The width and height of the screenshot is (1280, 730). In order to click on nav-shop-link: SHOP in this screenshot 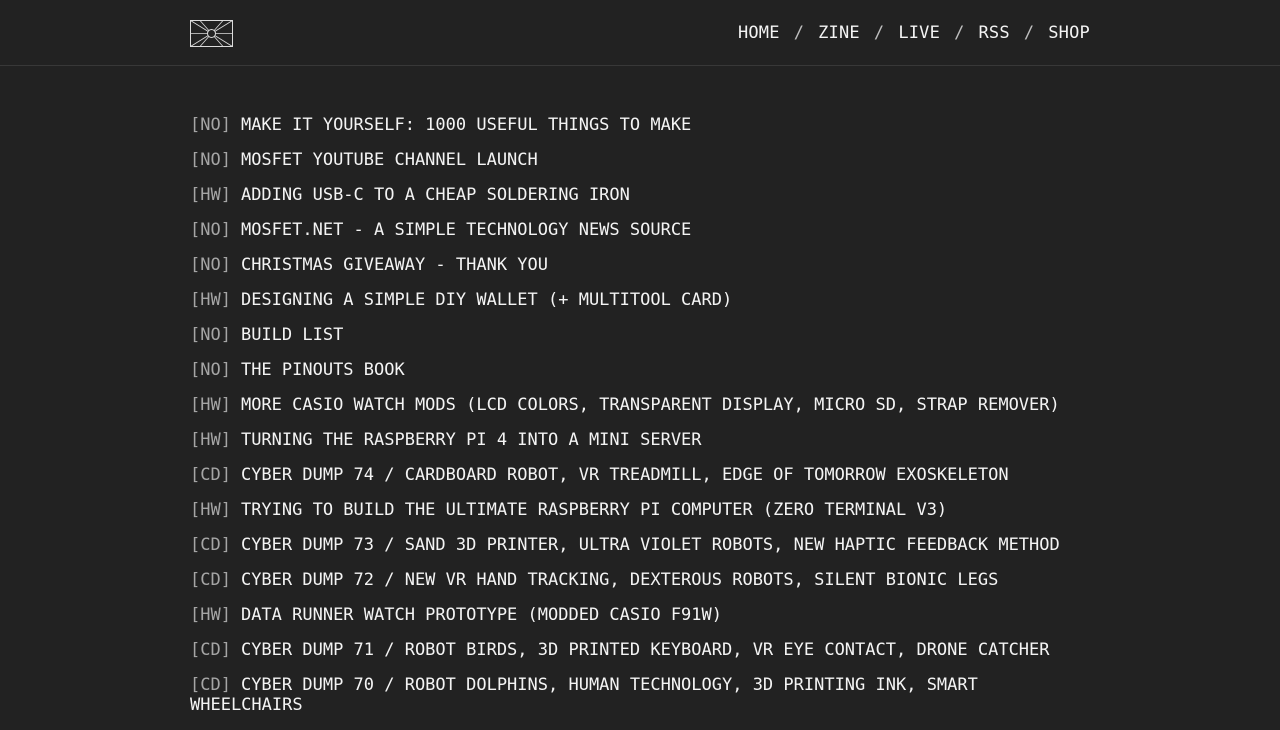, I will do `click(1069, 33)`.